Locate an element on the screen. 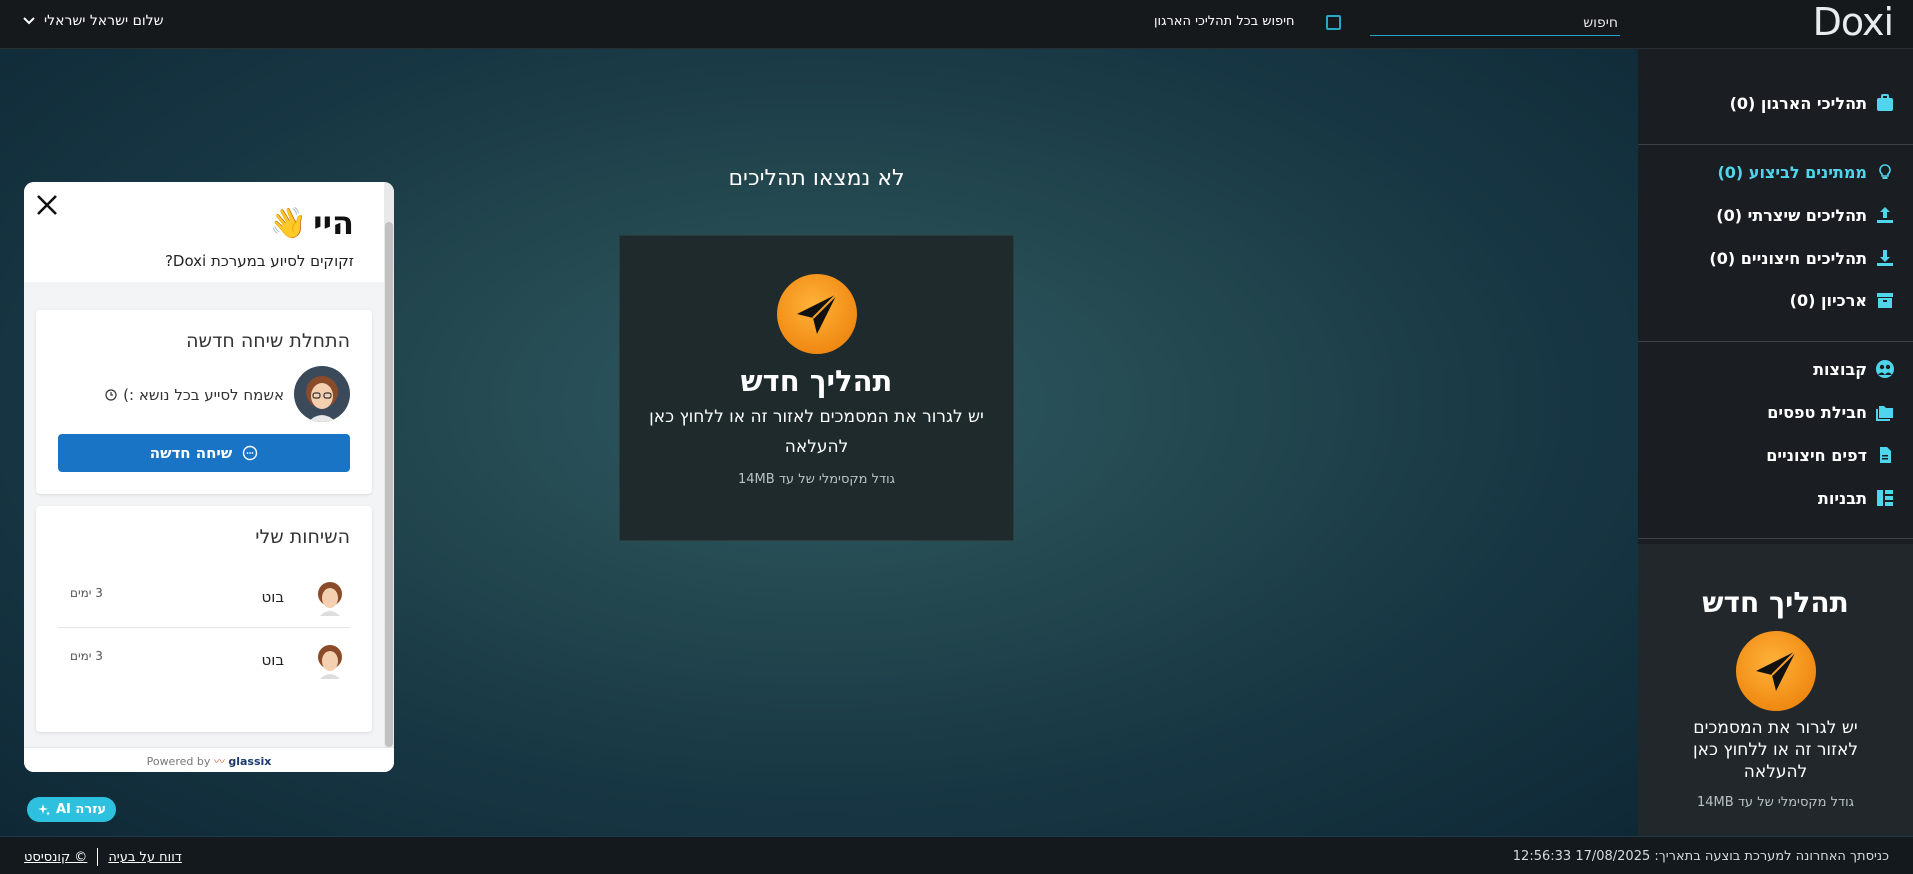 Image resolution: width=1913 pixels, height=874 pixels. chevron-down-icon is located at coordinates (29, 21).